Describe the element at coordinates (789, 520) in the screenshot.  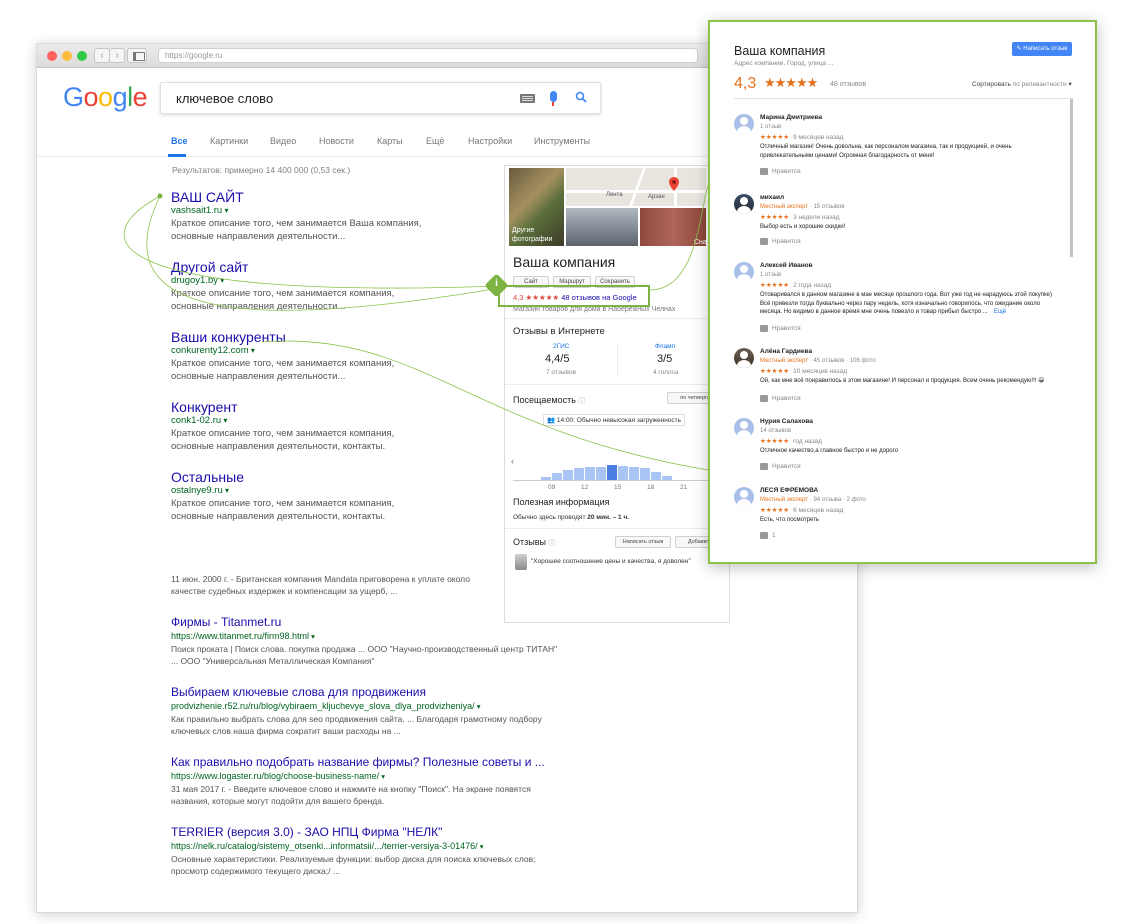
I see `review-text: Есть, что посмотреть` at that location.